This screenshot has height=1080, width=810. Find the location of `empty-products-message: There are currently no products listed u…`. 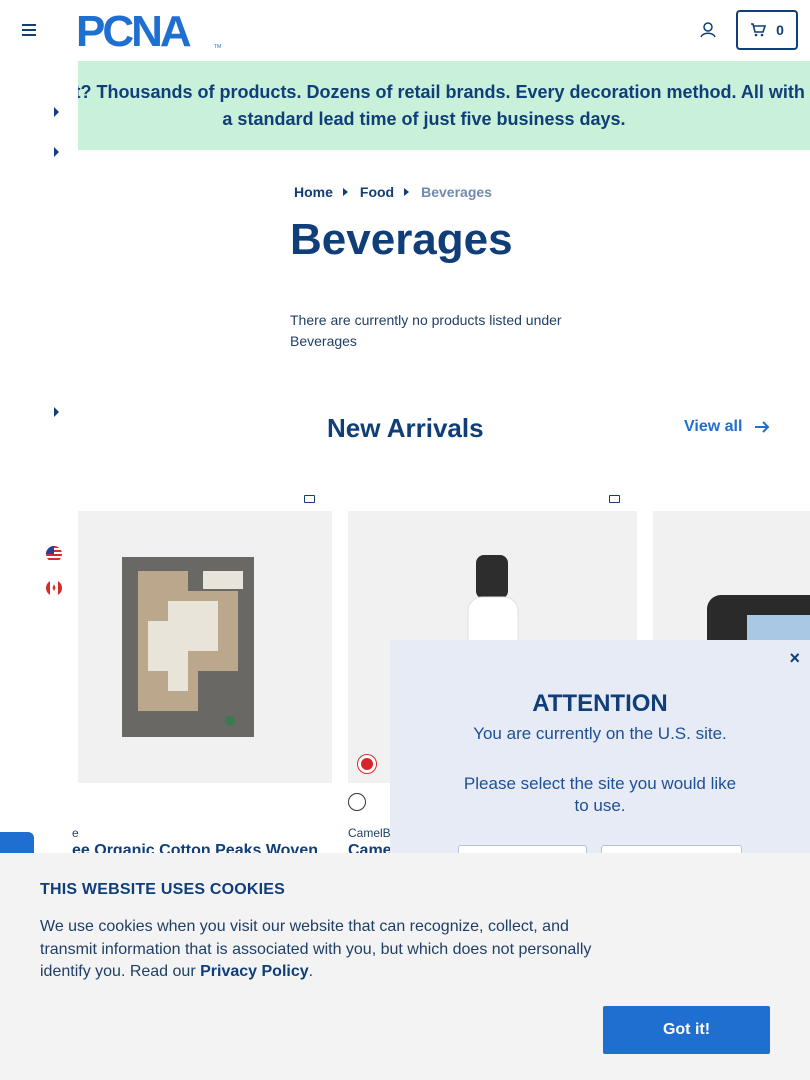

empty-products-message: There are currently no products listed u… is located at coordinates (426, 330).